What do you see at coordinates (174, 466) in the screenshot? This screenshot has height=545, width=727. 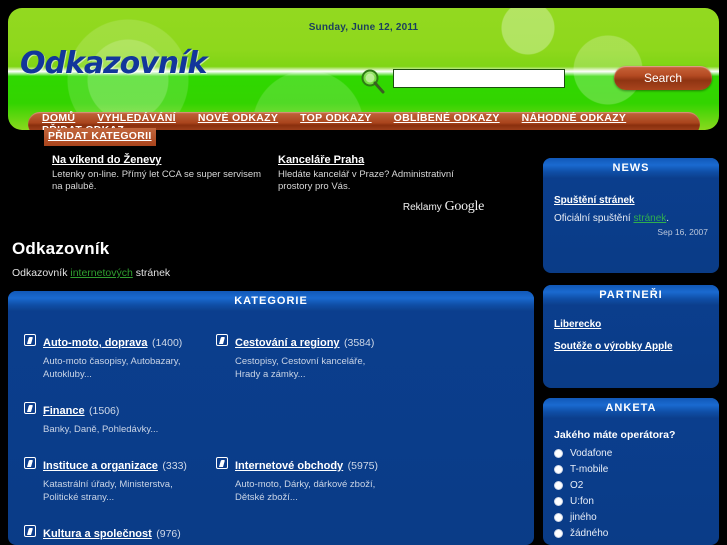 I see `category-count: (333)` at bounding box center [174, 466].